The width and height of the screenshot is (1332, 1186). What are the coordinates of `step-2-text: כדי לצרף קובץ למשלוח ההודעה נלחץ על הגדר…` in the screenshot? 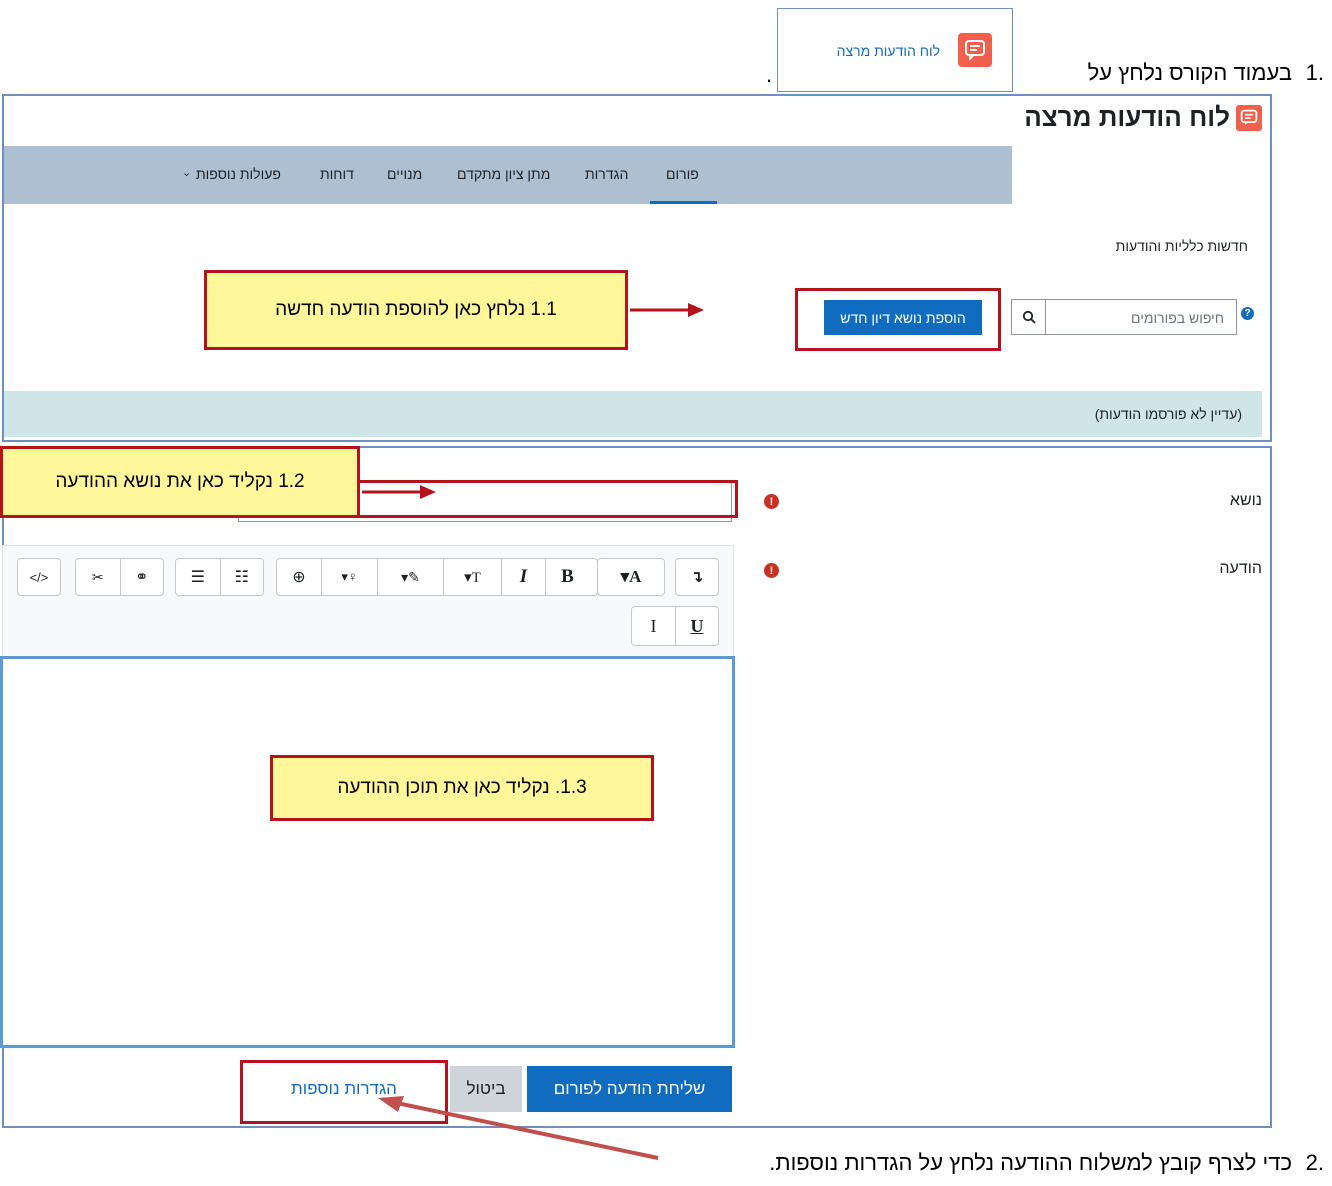 It's located at (1030, 1162).